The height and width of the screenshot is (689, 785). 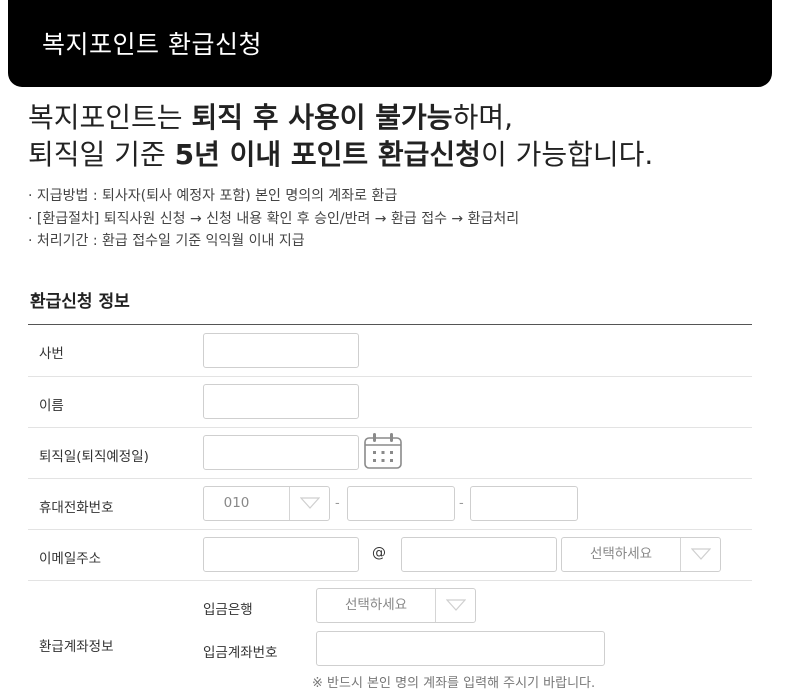 I want to click on intro-line-2: 퇴직일 기준 5년 이내 포인트 환급신청이 가능합니다., so click(x=340, y=154).